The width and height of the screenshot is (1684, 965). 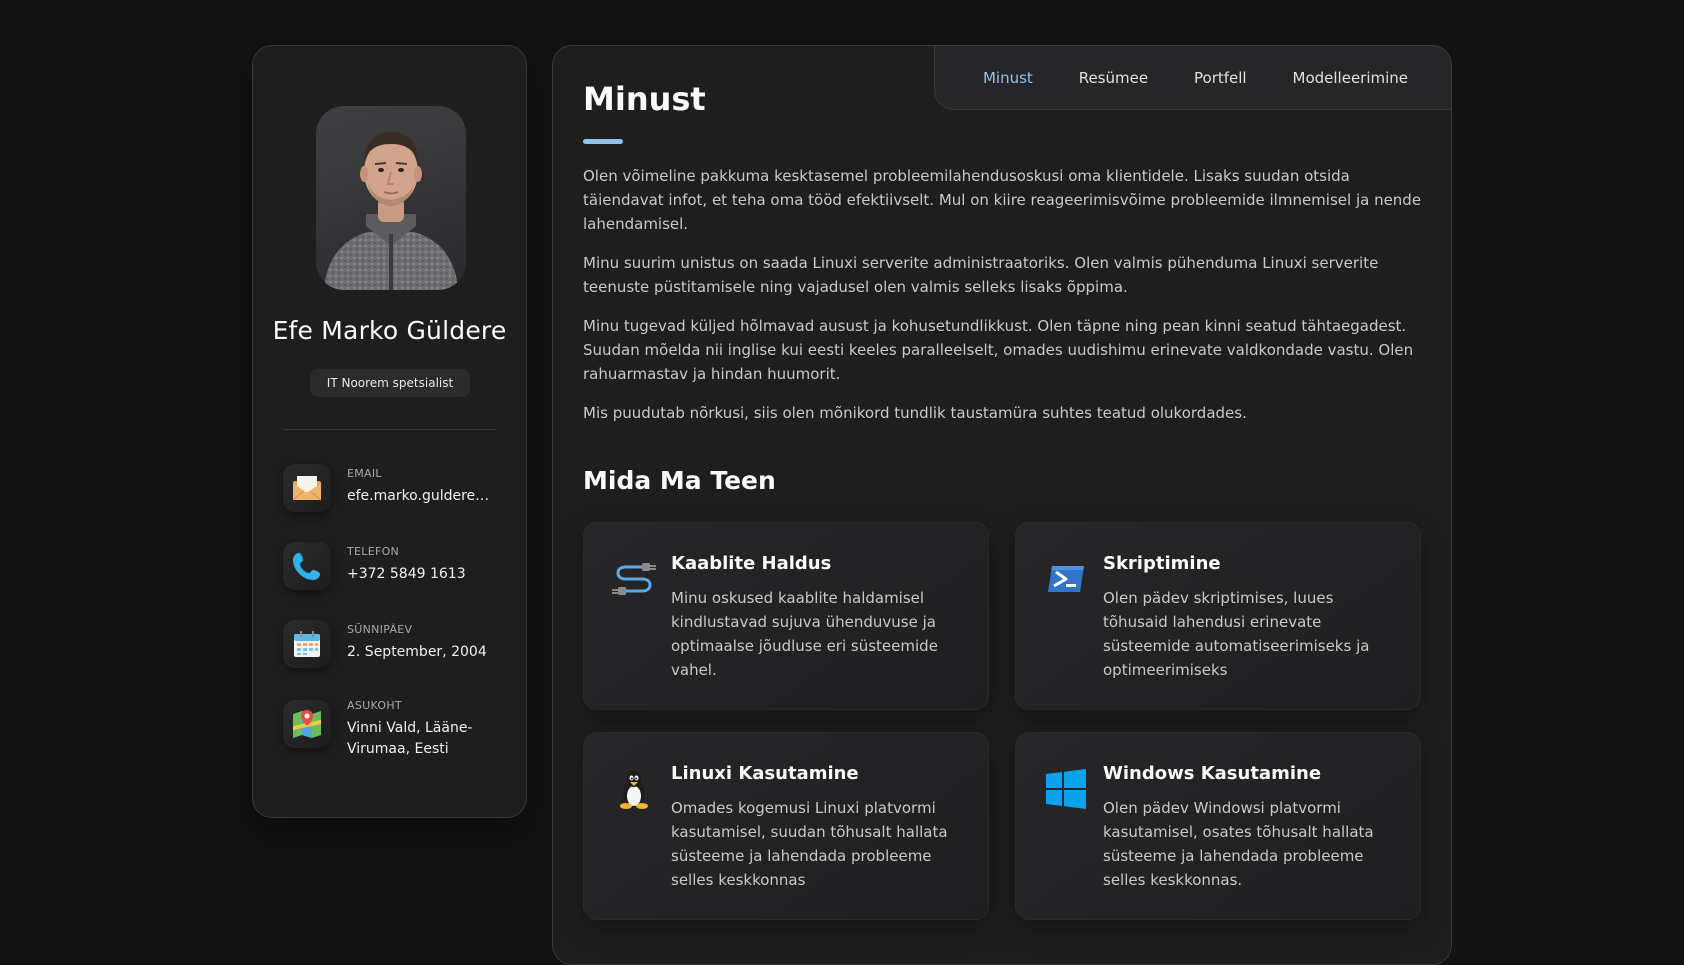 I want to click on avatar, so click(x=391, y=198).